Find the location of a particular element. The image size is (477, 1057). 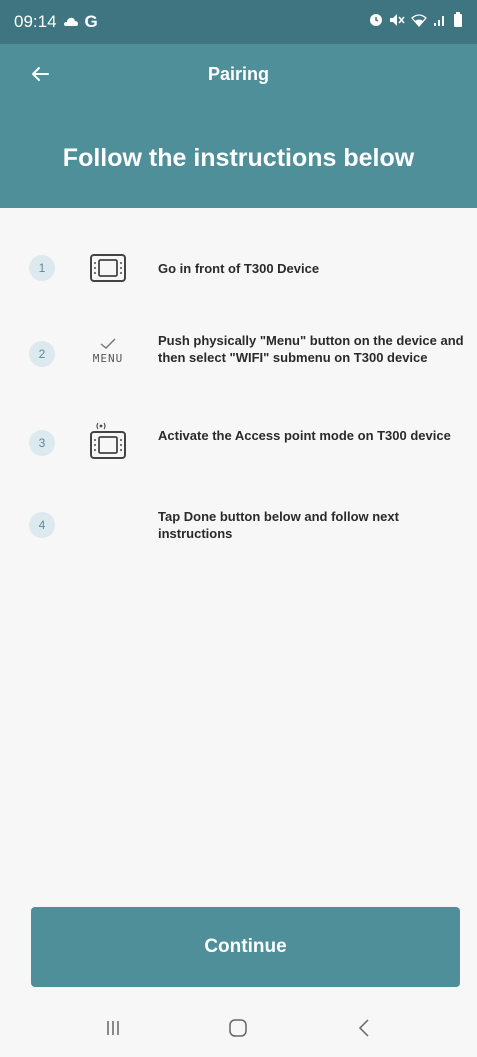

chevron-left-icon is located at coordinates (364, 1030).